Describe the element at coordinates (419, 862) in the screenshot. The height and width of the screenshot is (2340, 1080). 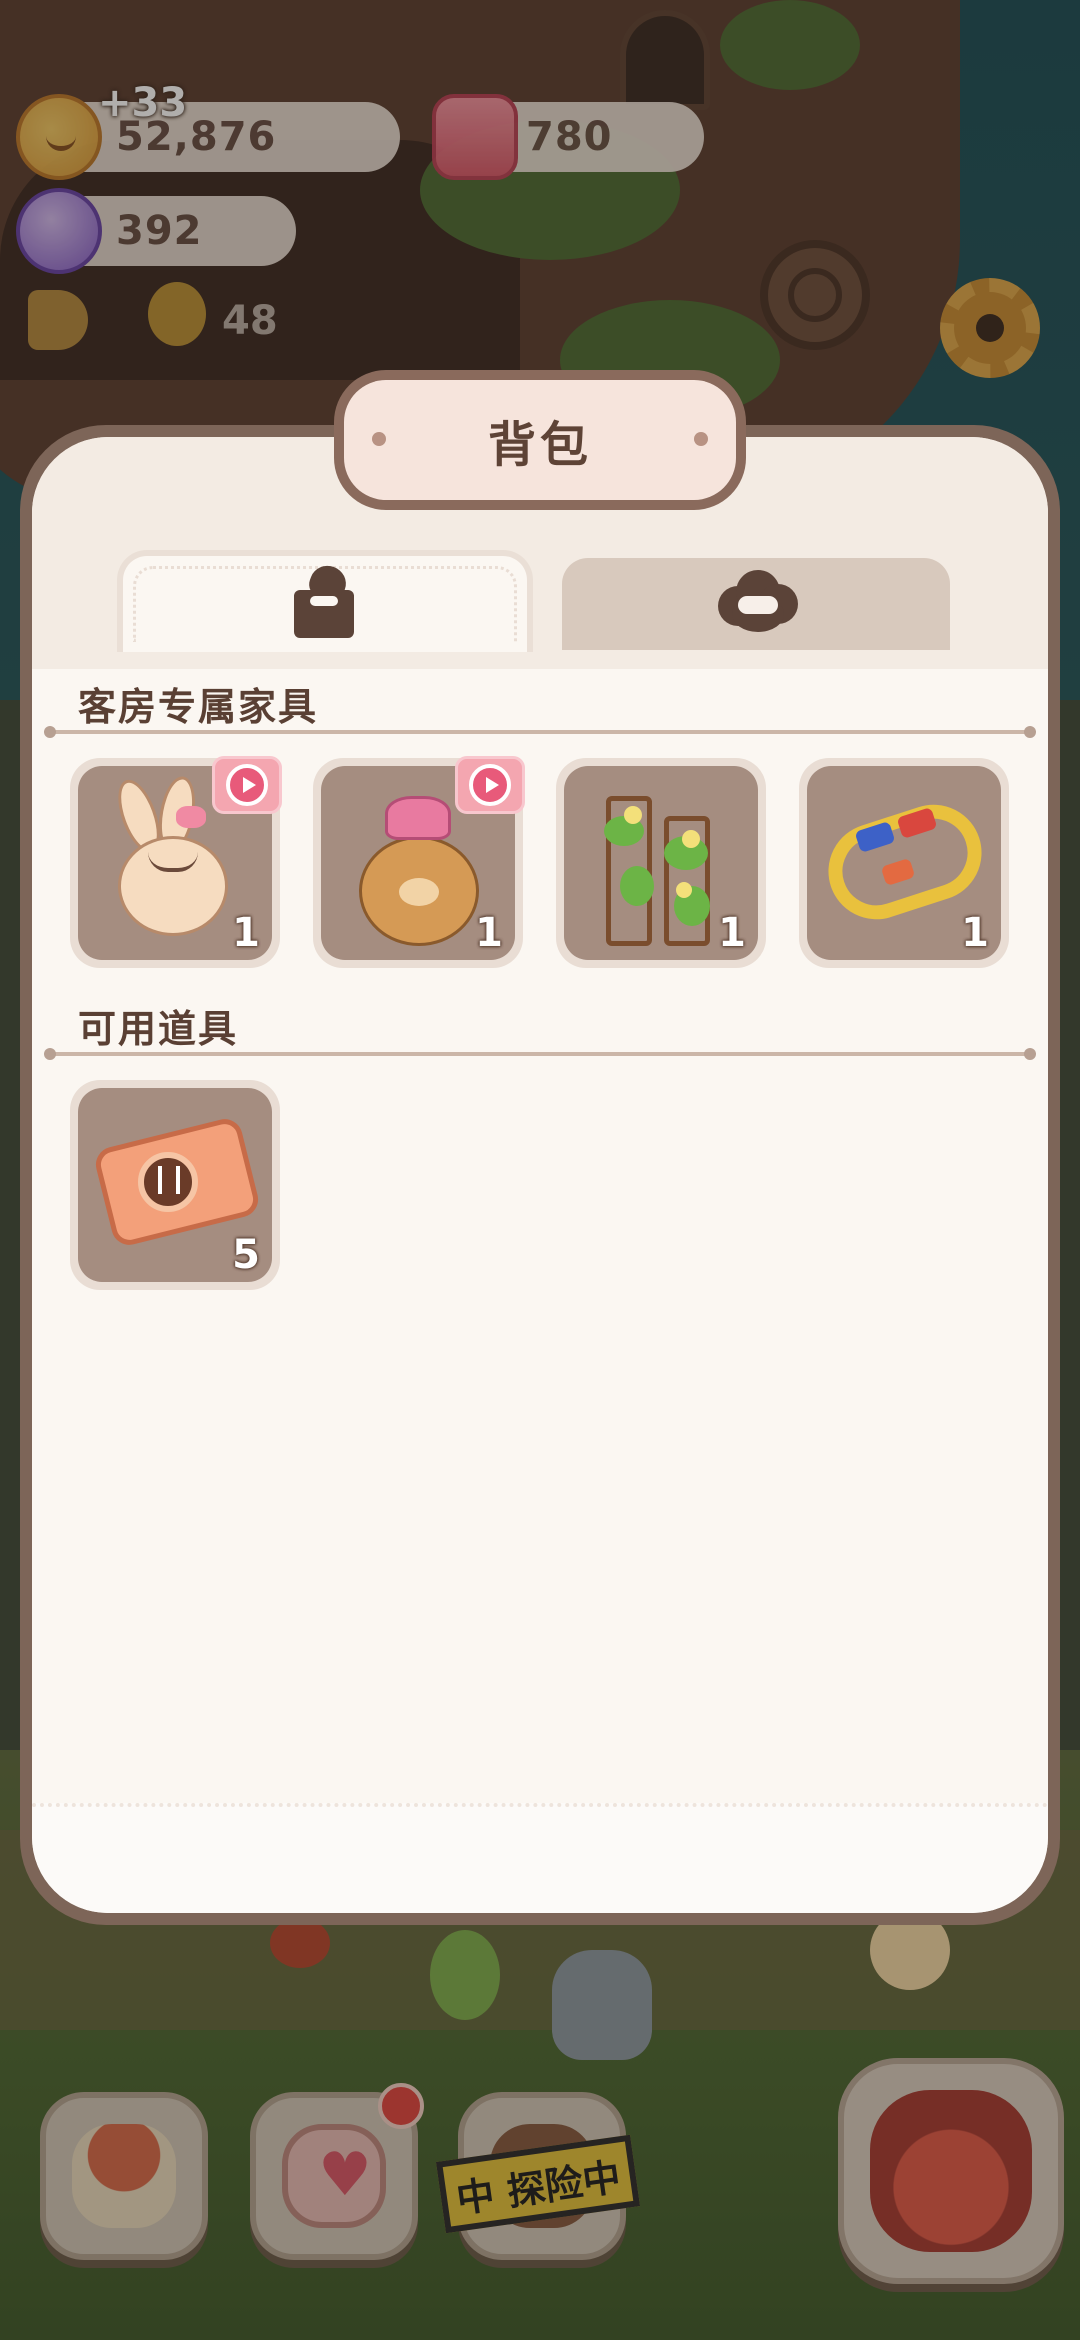
I see `item-slot-teddy-bear: 1` at that location.